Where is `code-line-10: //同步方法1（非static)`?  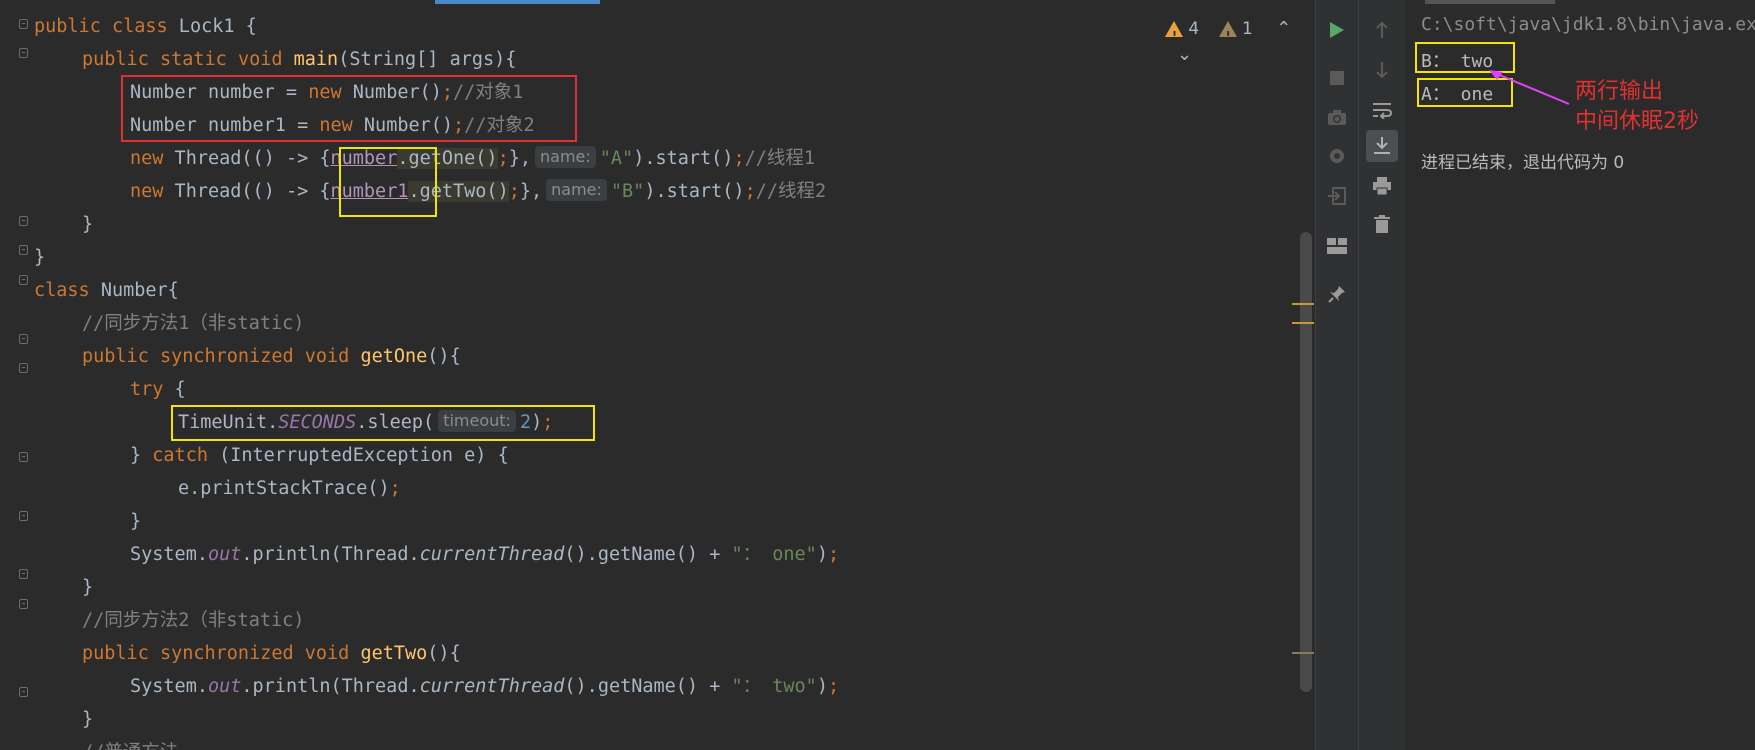
code-line-10: //同步方法1（非static) is located at coordinates (193, 323).